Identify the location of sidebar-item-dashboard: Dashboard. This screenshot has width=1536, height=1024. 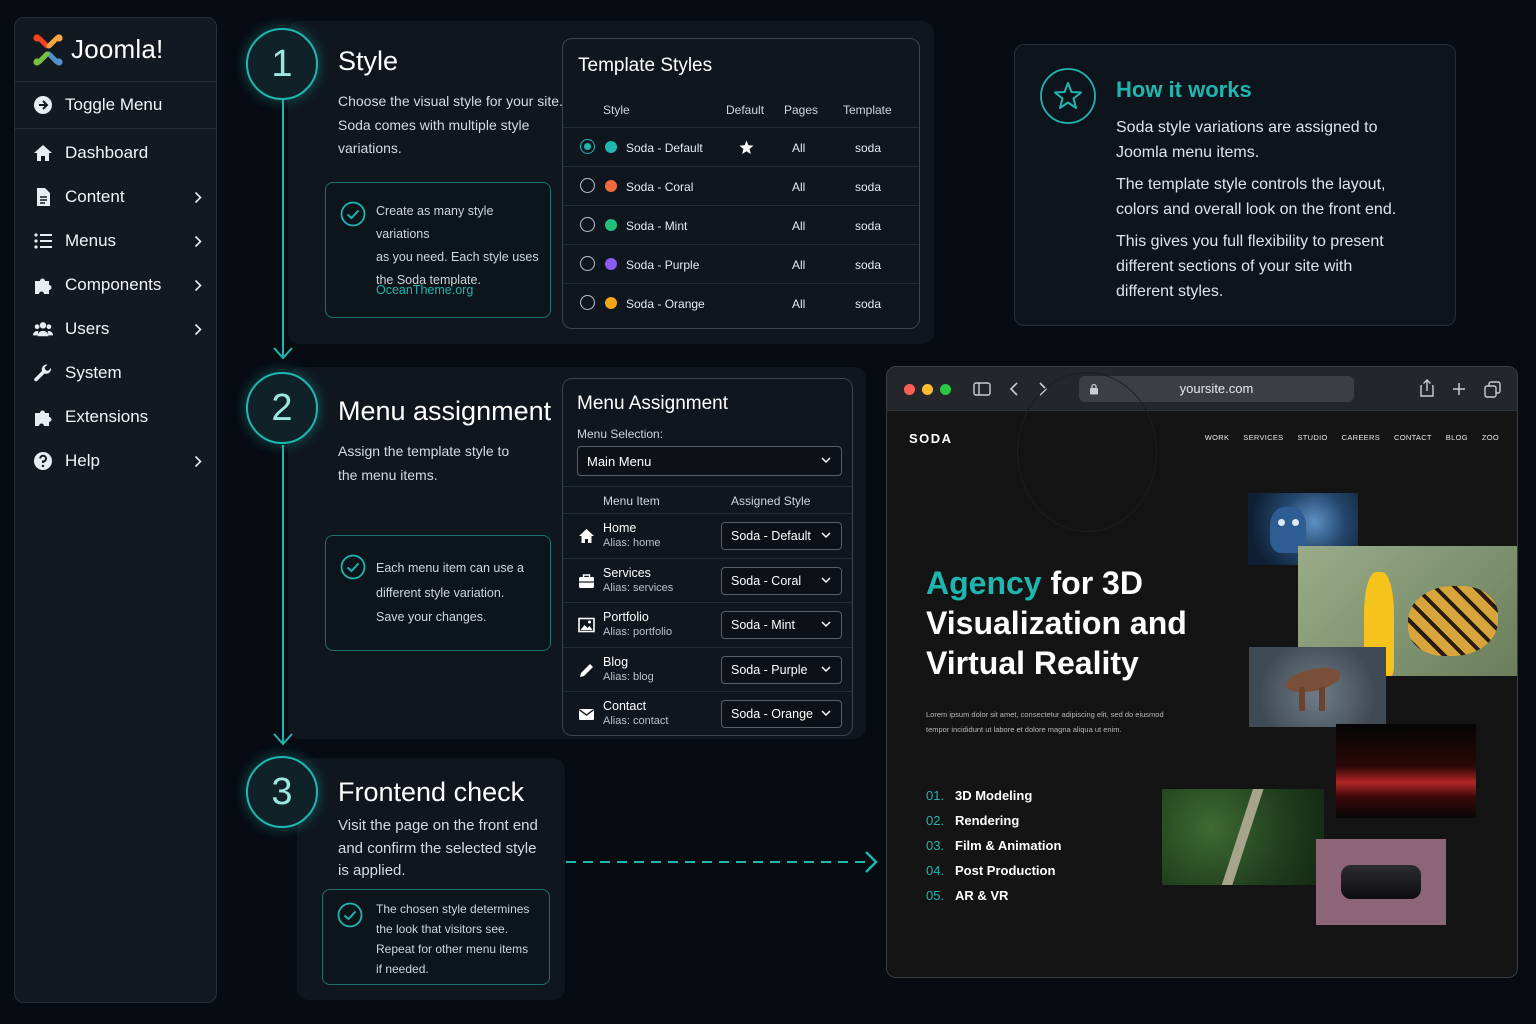
(115, 153).